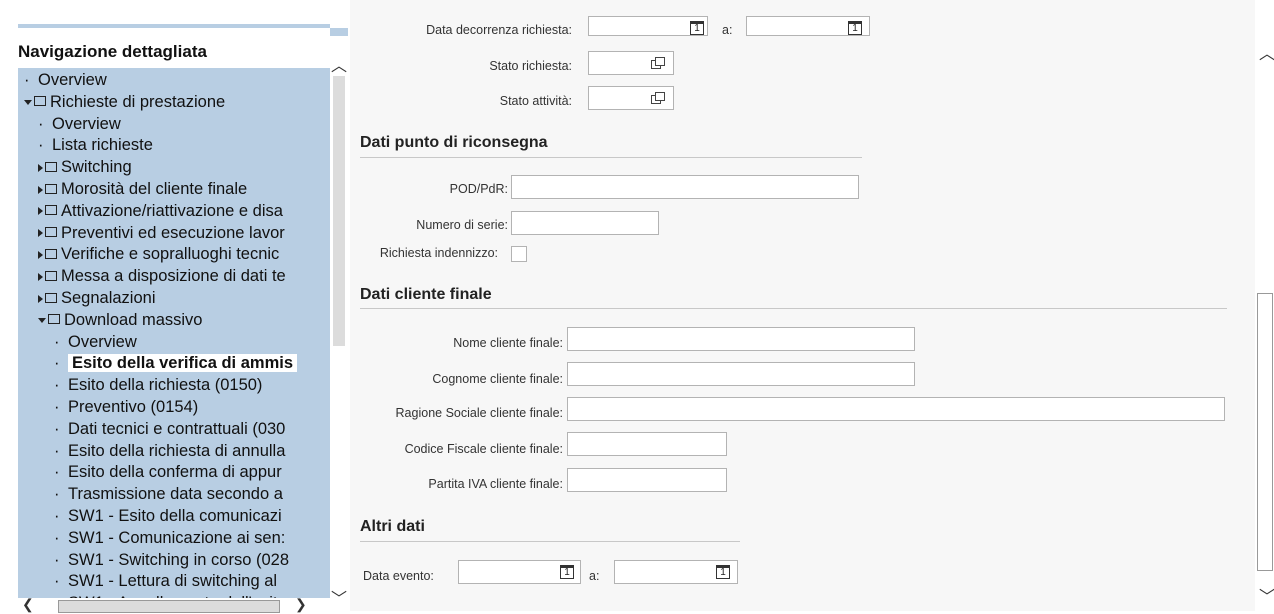 The width and height of the screenshot is (1274, 614). I want to click on ragione-sociale-input, so click(896, 409).